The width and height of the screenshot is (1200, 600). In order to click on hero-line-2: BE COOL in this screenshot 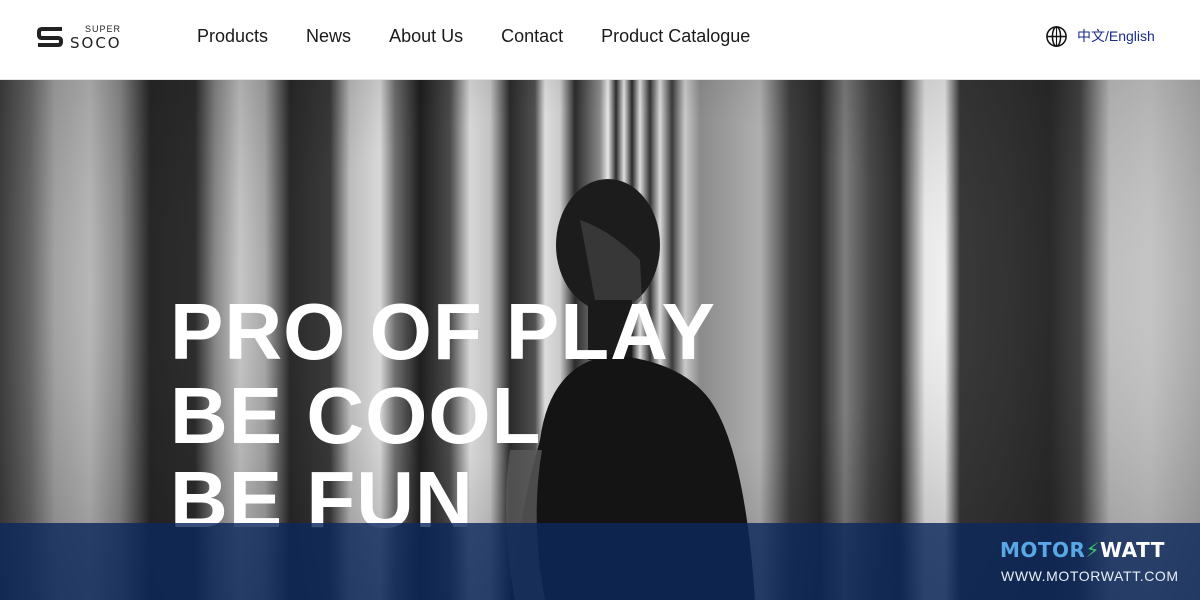, I will do `click(356, 415)`.